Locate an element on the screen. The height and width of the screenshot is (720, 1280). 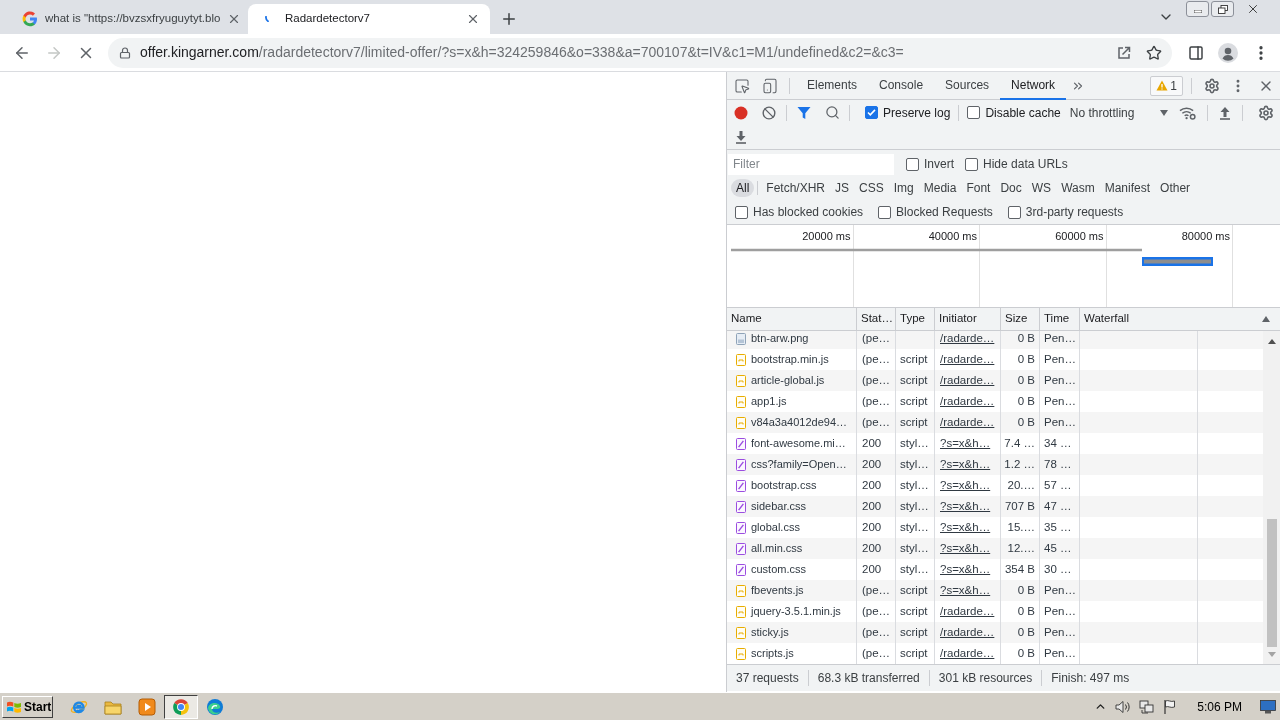
checkbox-label: Invert is located at coordinates (939, 164).